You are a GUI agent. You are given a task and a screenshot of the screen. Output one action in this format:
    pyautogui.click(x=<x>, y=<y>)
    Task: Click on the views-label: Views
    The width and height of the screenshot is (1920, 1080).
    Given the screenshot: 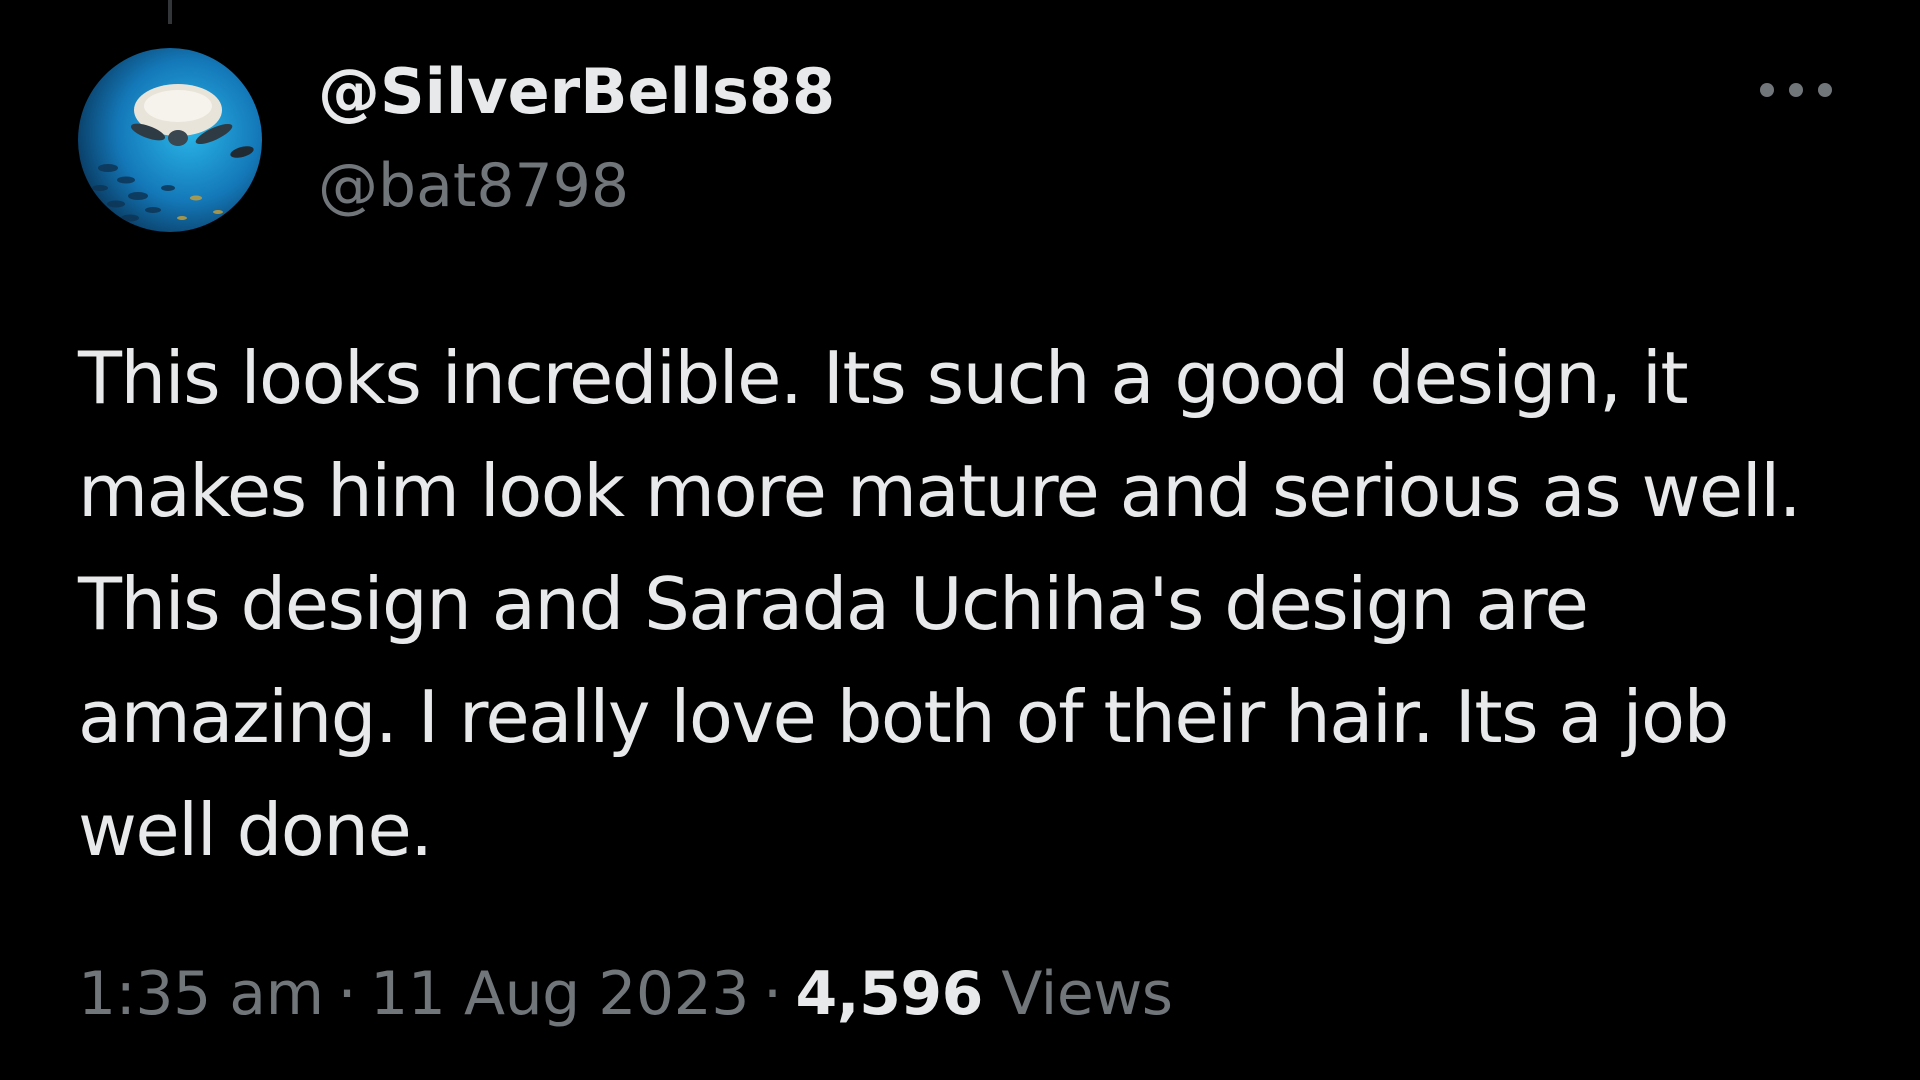 What is the action you would take?
    pyautogui.click(x=1087, y=994)
    